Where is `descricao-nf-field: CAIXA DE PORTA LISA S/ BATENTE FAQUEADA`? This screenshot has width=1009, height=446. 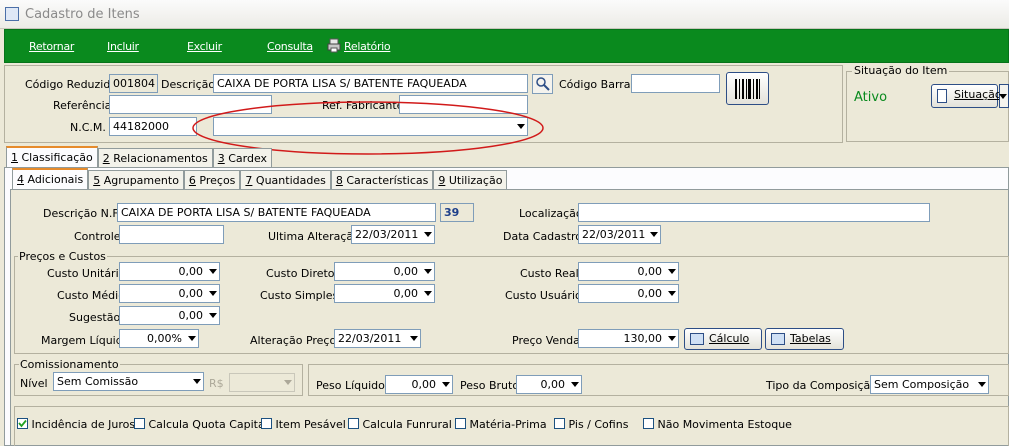
descricao-nf-field: CAIXA DE PORTA LISA S/ BATENTE FAQUEADA is located at coordinates (276, 212).